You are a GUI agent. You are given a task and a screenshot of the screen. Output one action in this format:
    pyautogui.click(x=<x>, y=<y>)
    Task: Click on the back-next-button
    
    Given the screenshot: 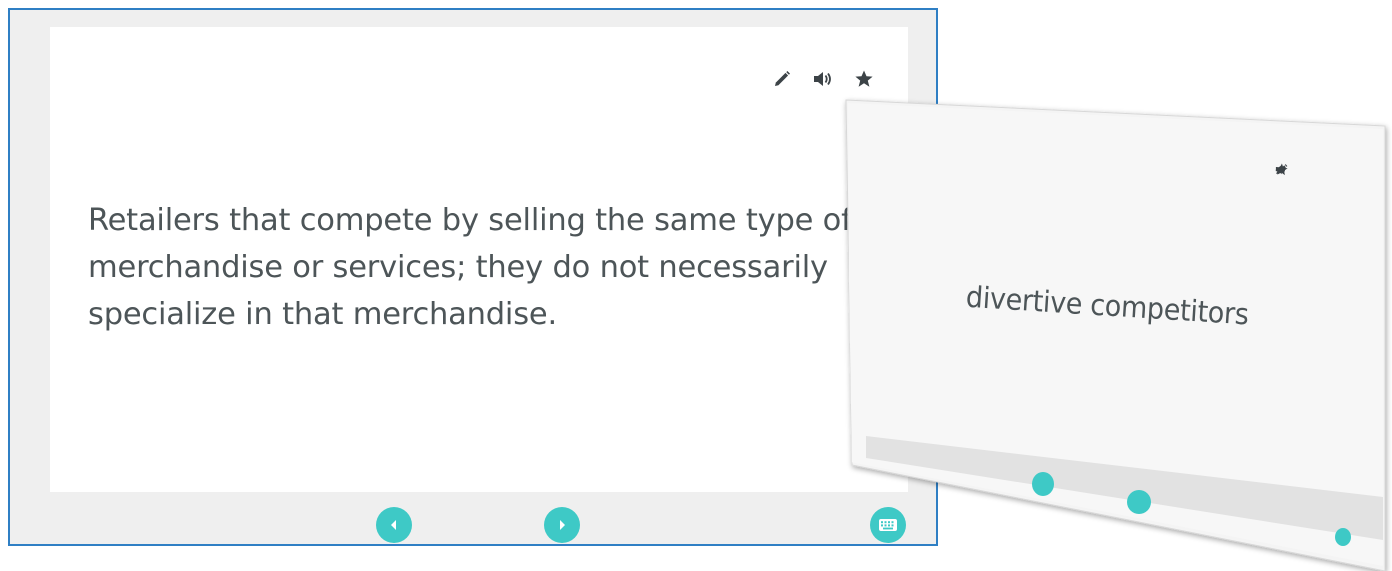 What is the action you would take?
    pyautogui.click(x=1139, y=502)
    